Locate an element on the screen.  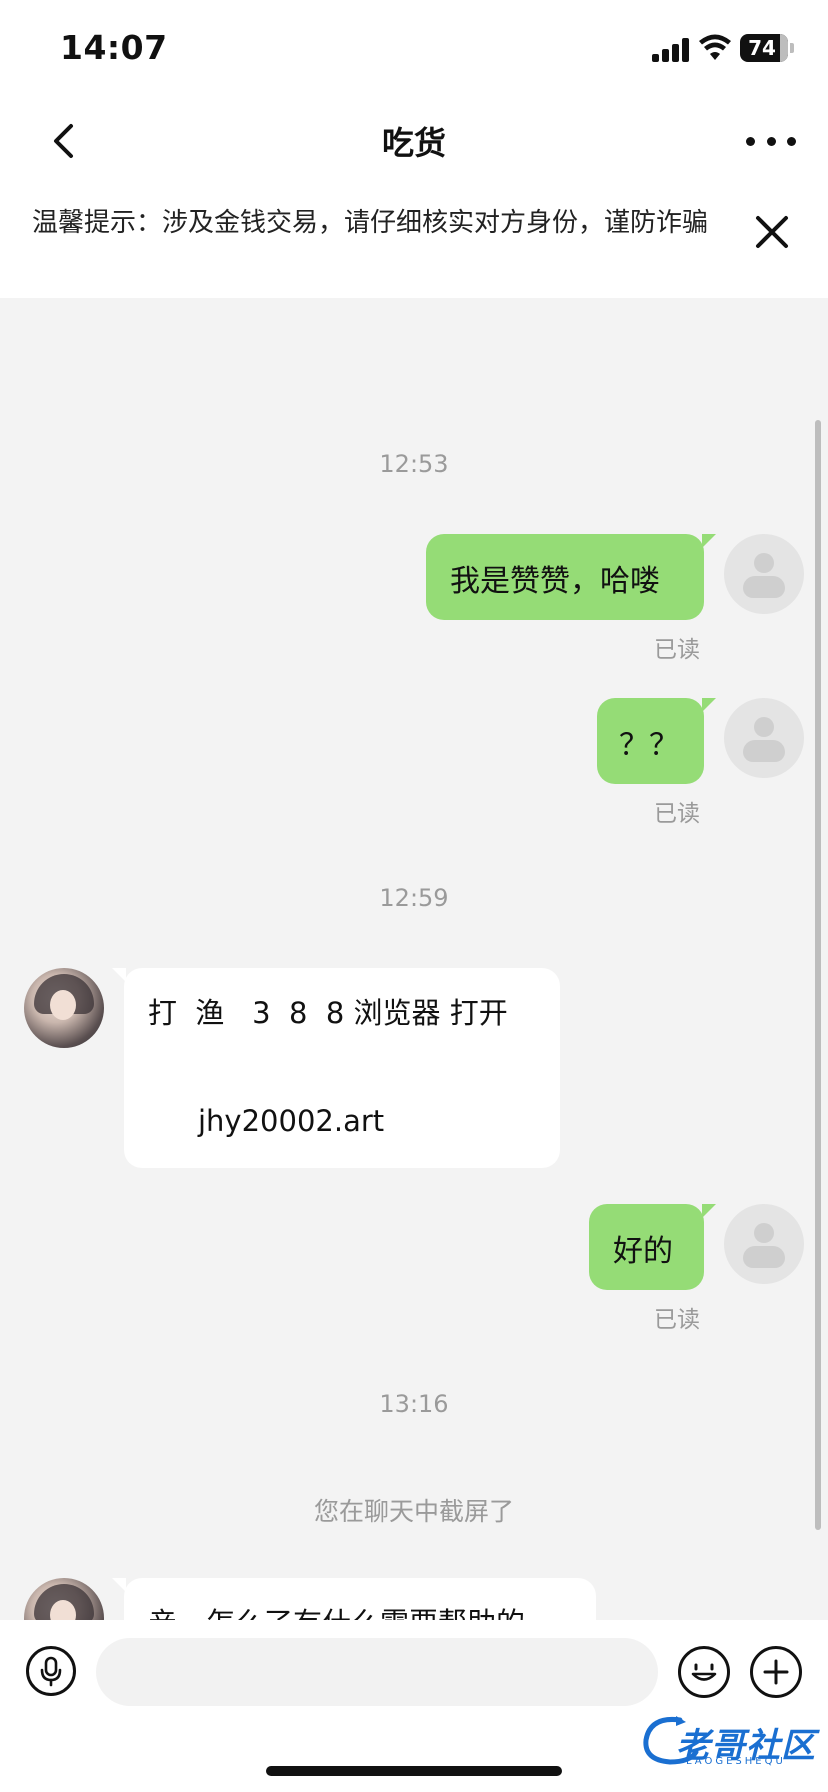
scrollbar is located at coordinates (818, 975).